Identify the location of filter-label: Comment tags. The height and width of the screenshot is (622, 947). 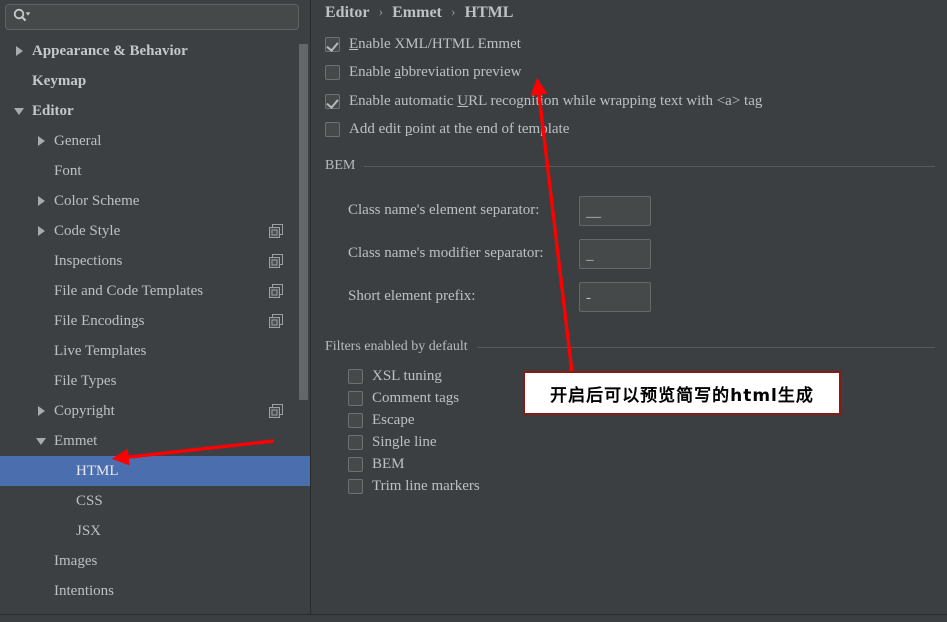
(416, 398).